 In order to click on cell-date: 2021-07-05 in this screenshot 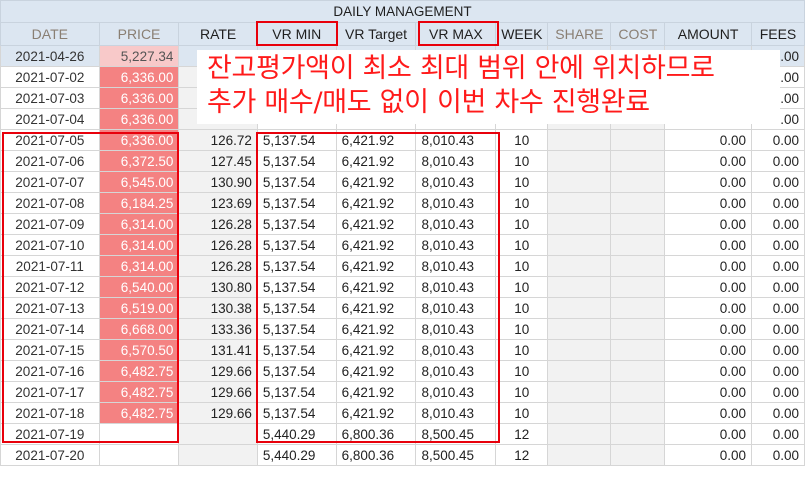, I will do `click(50, 140)`.